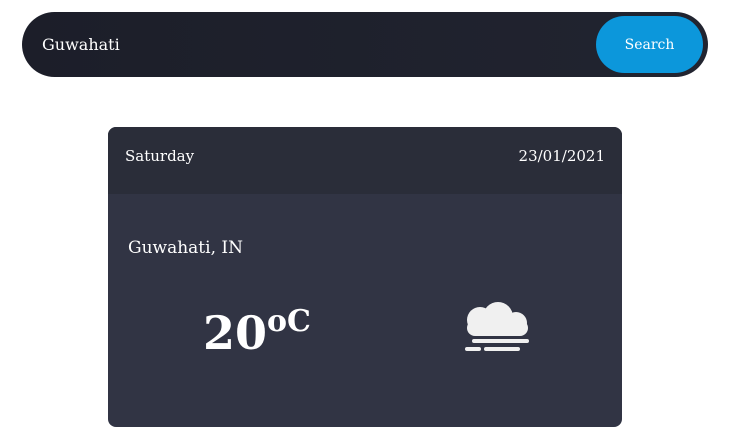  I want to click on card-header: Saturday 23/01/2021, so click(365, 160).